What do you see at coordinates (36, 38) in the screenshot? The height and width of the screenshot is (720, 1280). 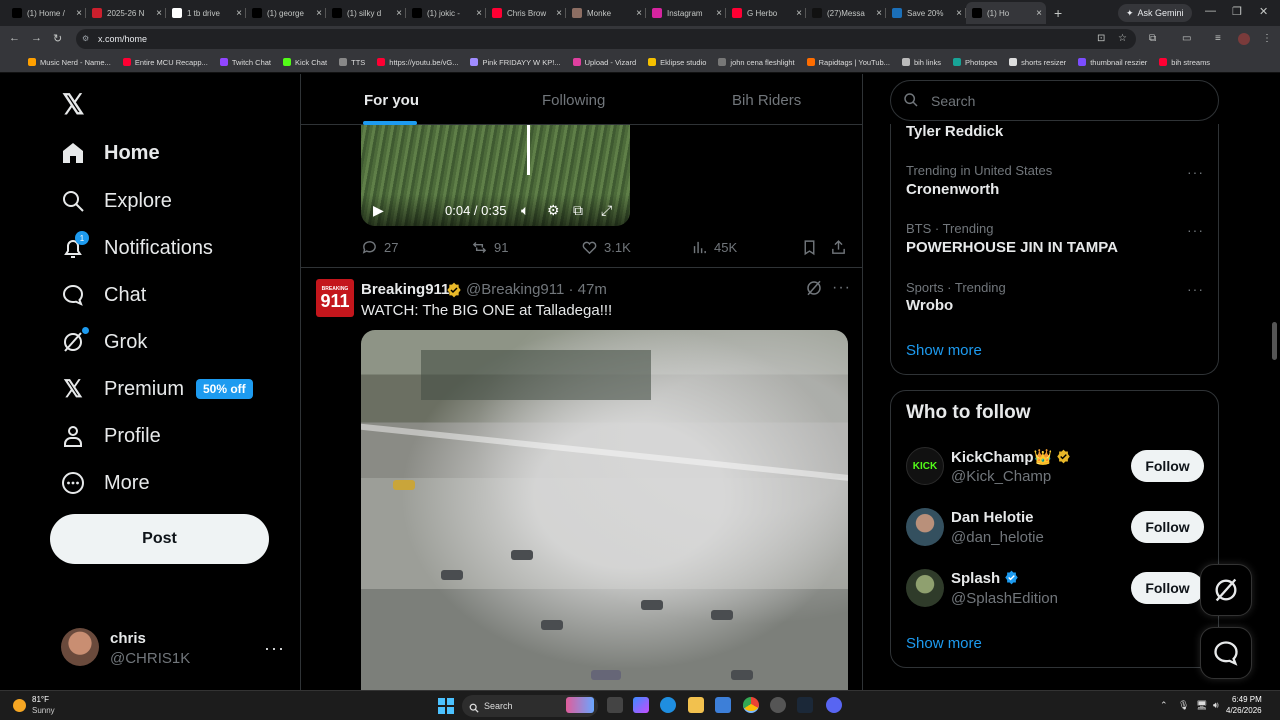 I see `forward-icon: →` at bounding box center [36, 38].